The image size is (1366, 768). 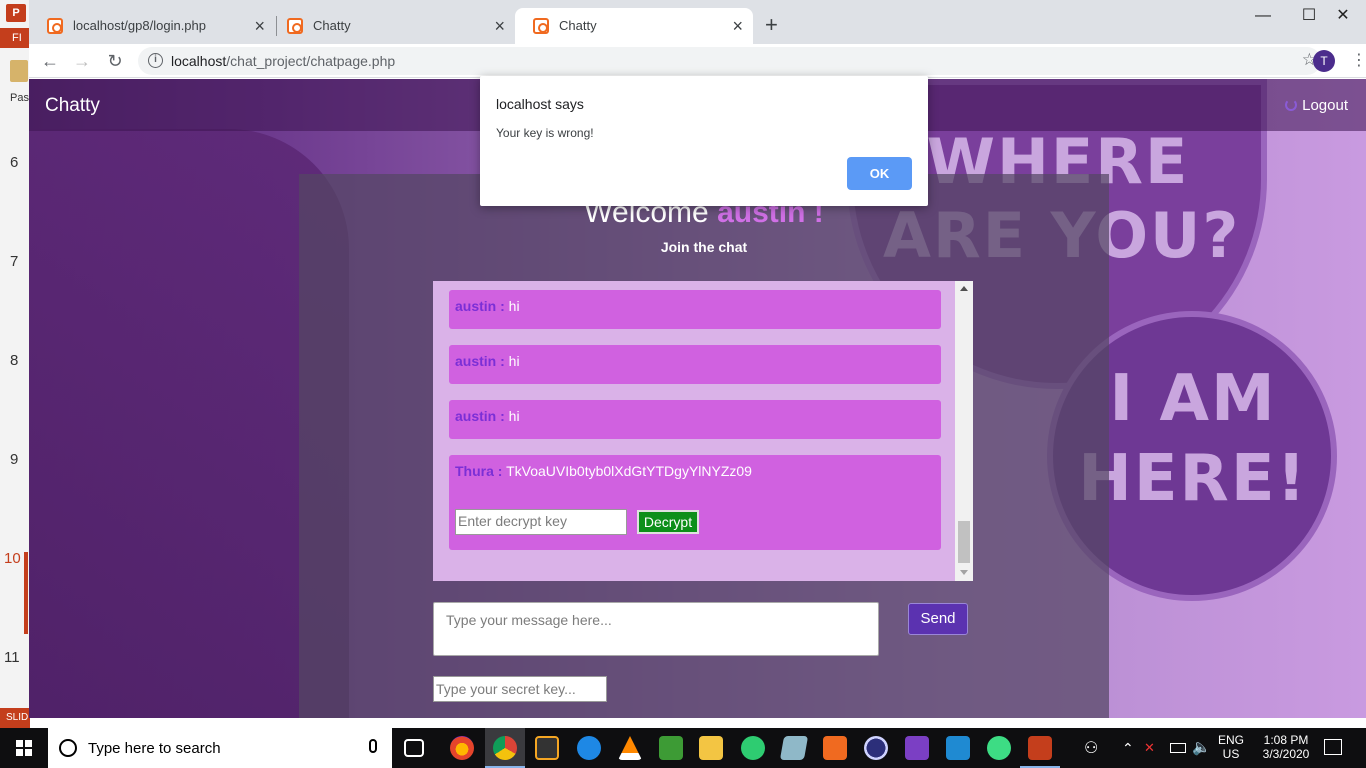 What do you see at coordinates (964, 288) in the screenshot?
I see `scroll-up-icon` at bounding box center [964, 288].